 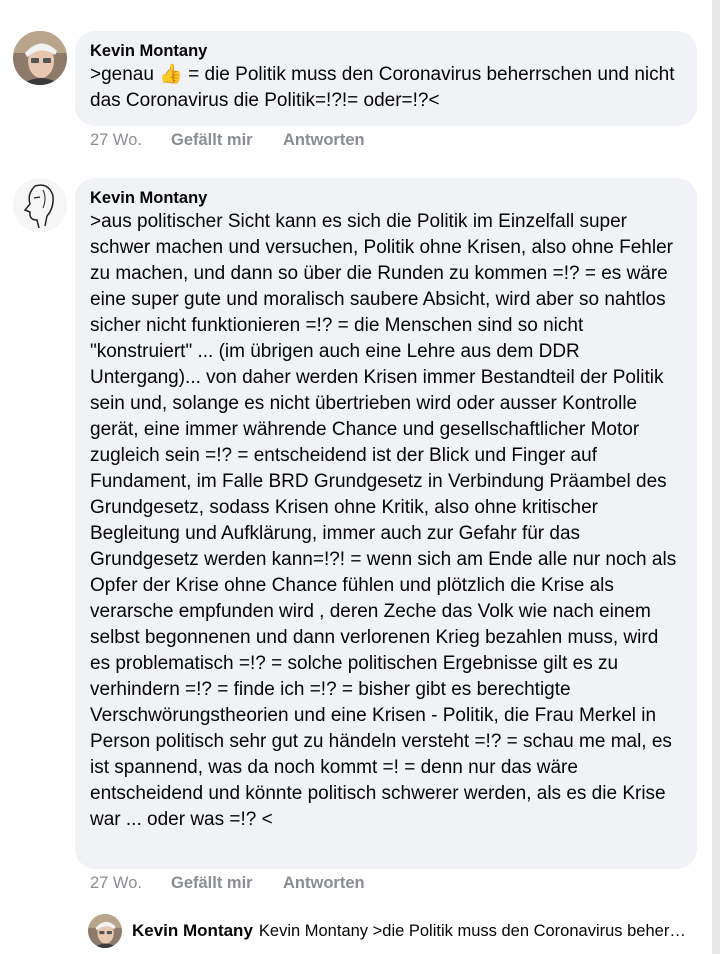 What do you see at coordinates (716, 477) in the screenshot?
I see `scrollbar` at bounding box center [716, 477].